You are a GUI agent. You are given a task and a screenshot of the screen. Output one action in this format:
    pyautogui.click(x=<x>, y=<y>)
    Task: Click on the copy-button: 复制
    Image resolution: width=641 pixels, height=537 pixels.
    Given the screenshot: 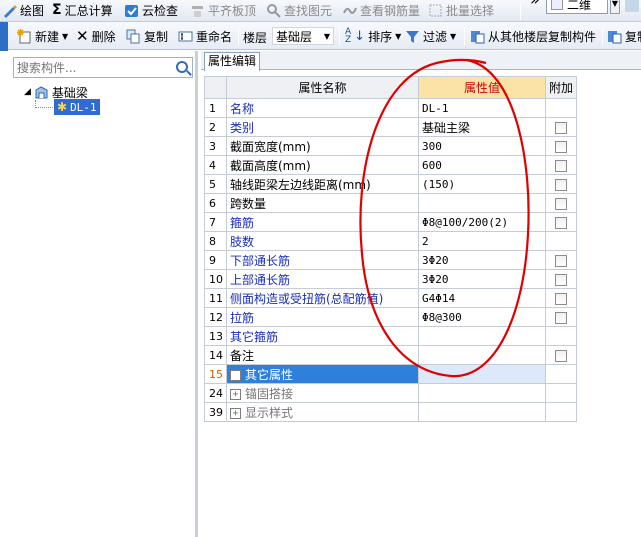 What is the action you would take?
    pyautogui.click(x=147, y=36)
    